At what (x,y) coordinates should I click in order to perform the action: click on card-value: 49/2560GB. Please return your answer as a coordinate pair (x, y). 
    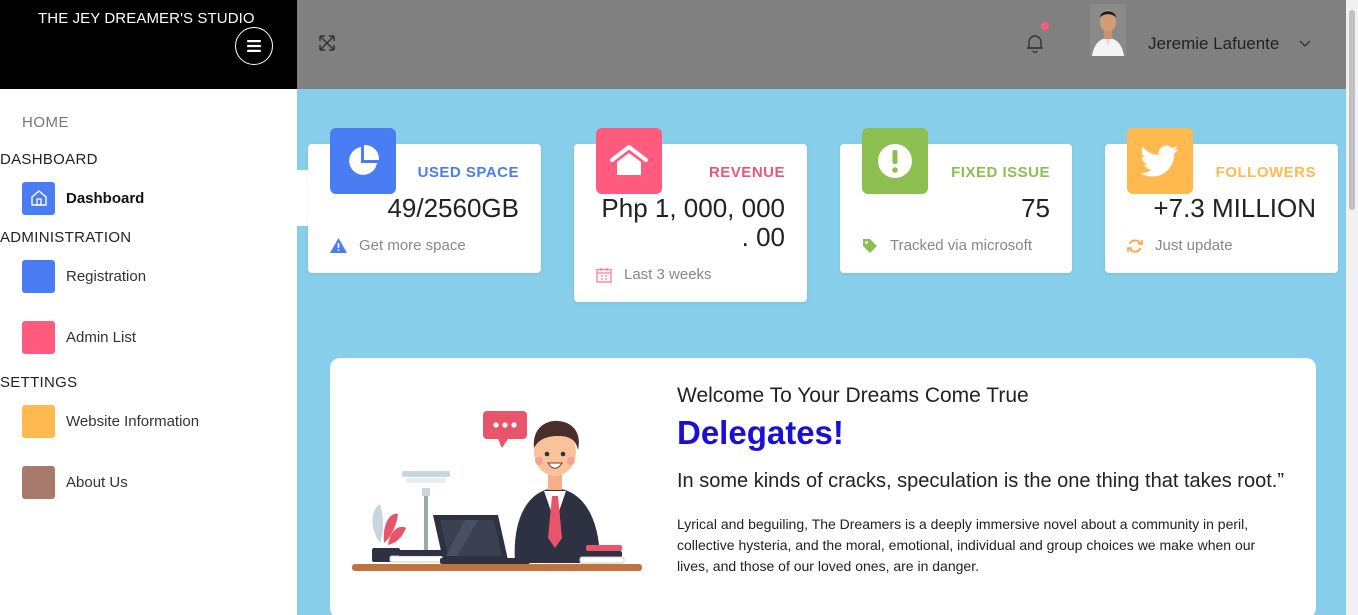
    Looking at the image, I should click on (453, 208).